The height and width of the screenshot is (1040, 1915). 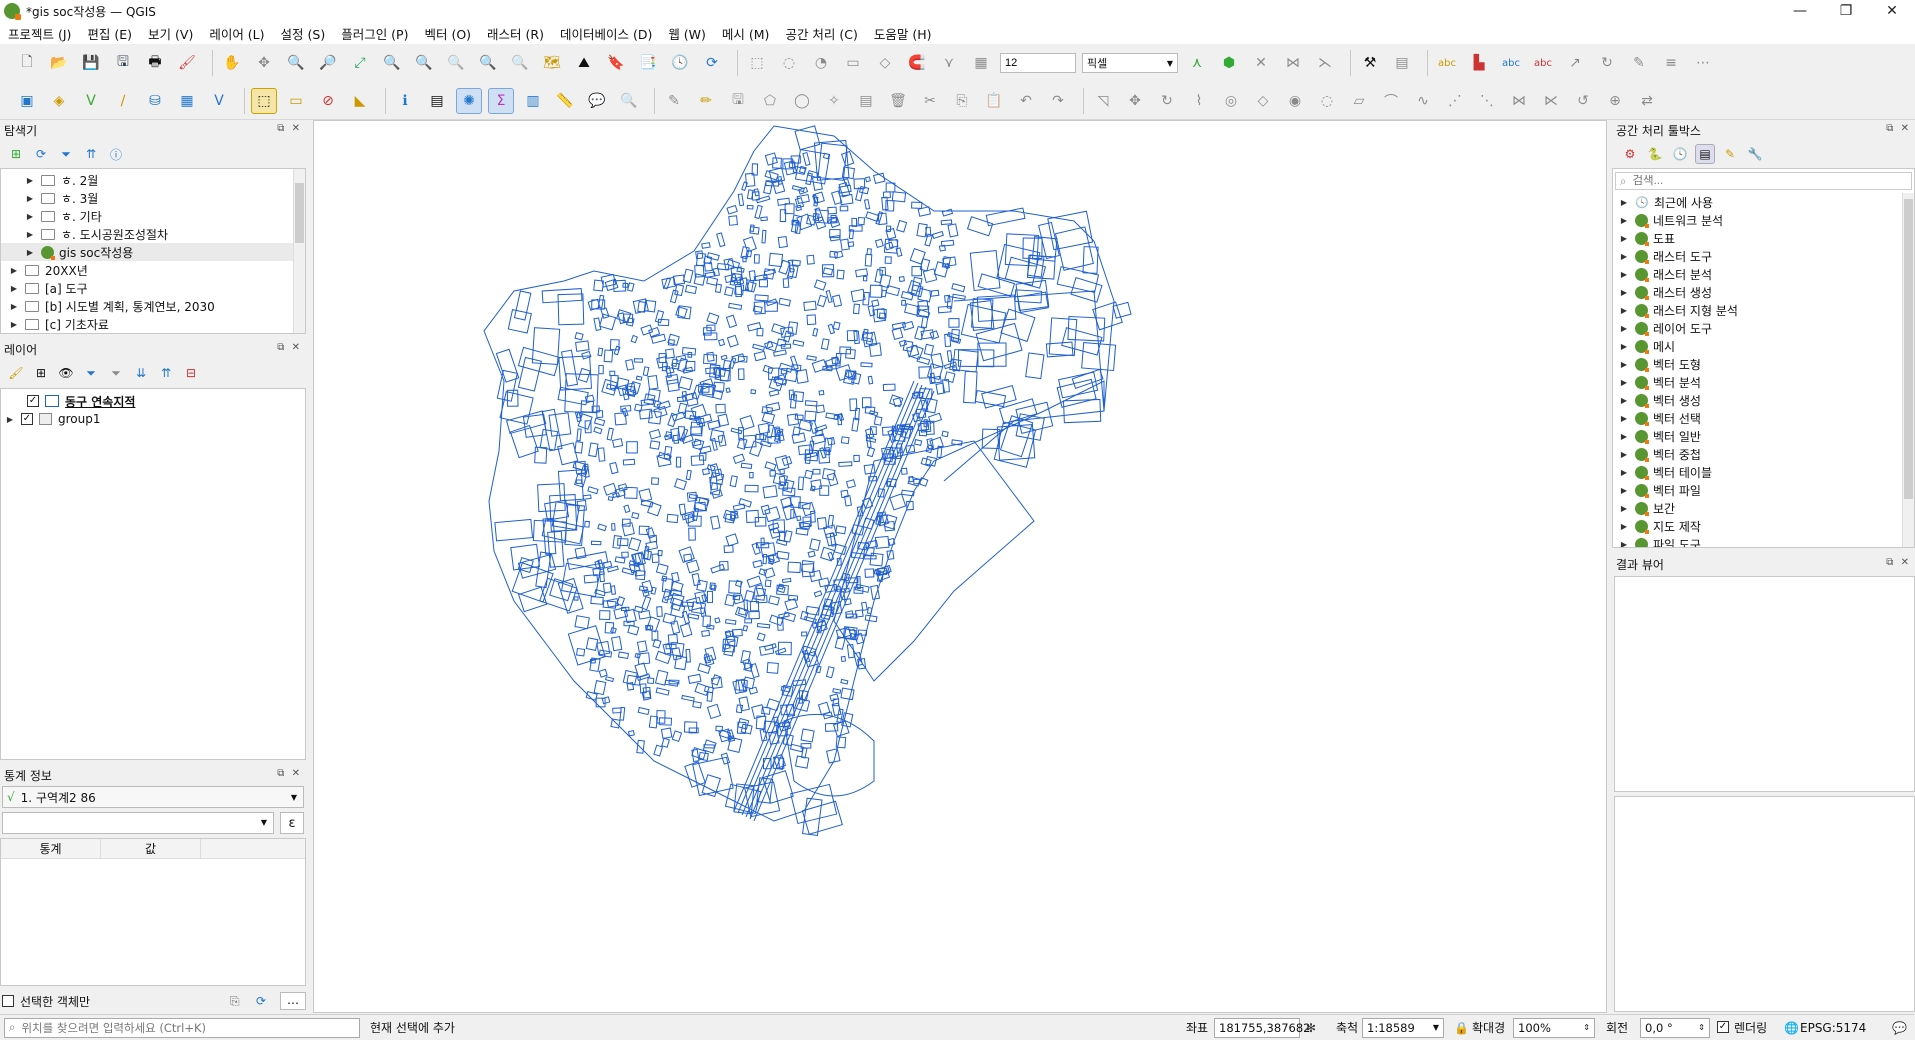 I want to click on save-project-icon: 💾, so click(x=91, y=63).